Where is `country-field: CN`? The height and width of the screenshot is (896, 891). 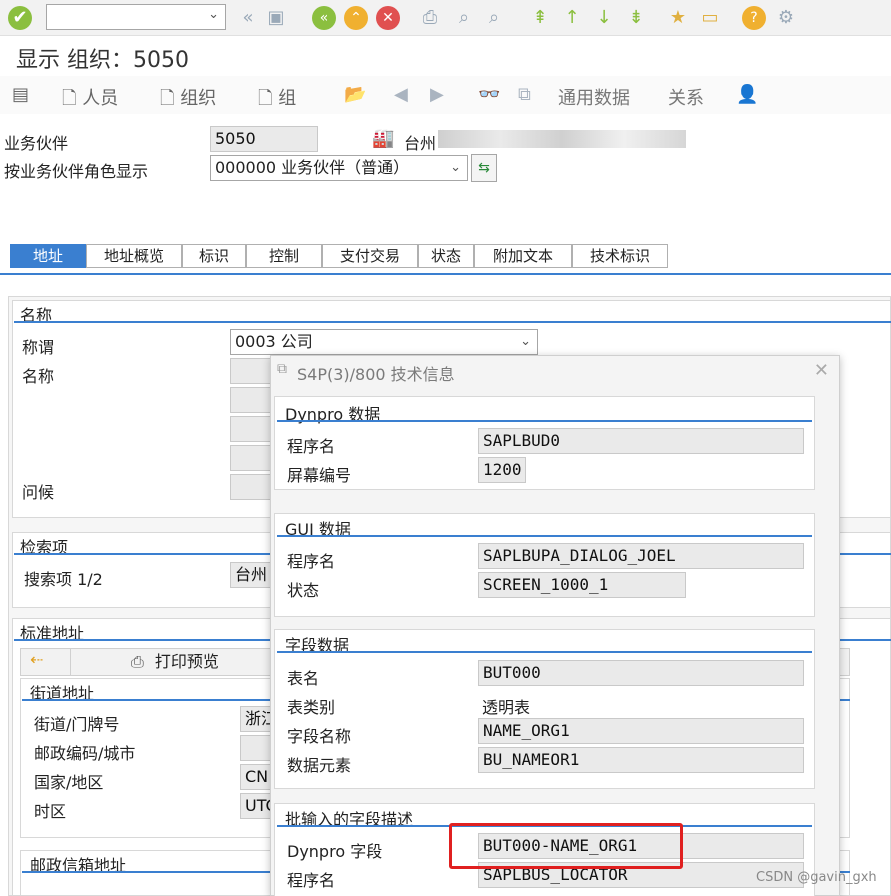
country-field: CN is located at coordinates (256, 777).